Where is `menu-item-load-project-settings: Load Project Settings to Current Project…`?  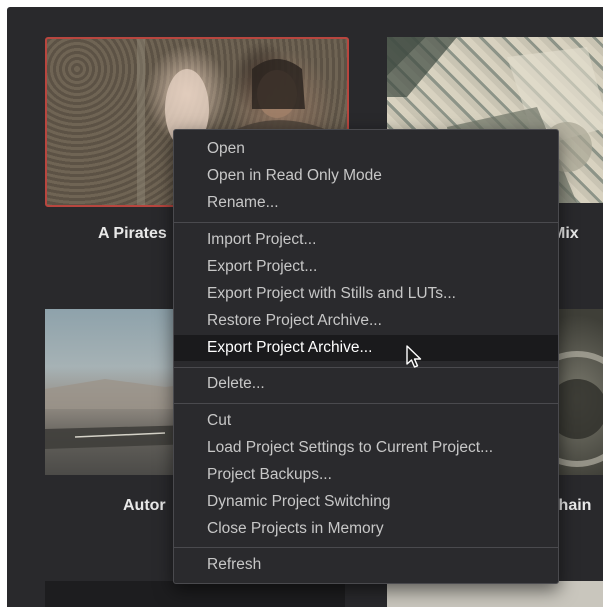
menu-item-load-project-settings: Load Project Settings to Current Project… is located at coordinates (366, 448).